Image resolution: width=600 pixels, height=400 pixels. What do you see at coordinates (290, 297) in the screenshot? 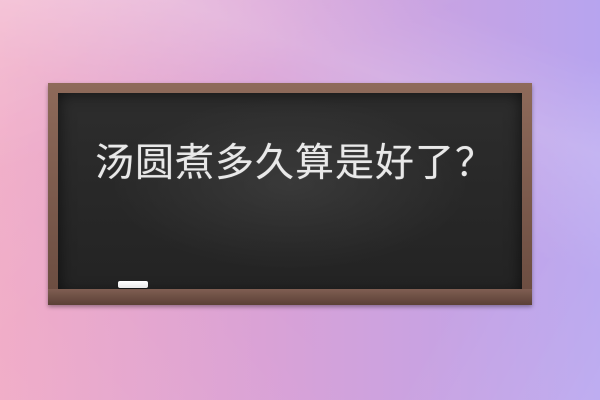
I see `chalkboard-tray` at bounding box center [290, 297].